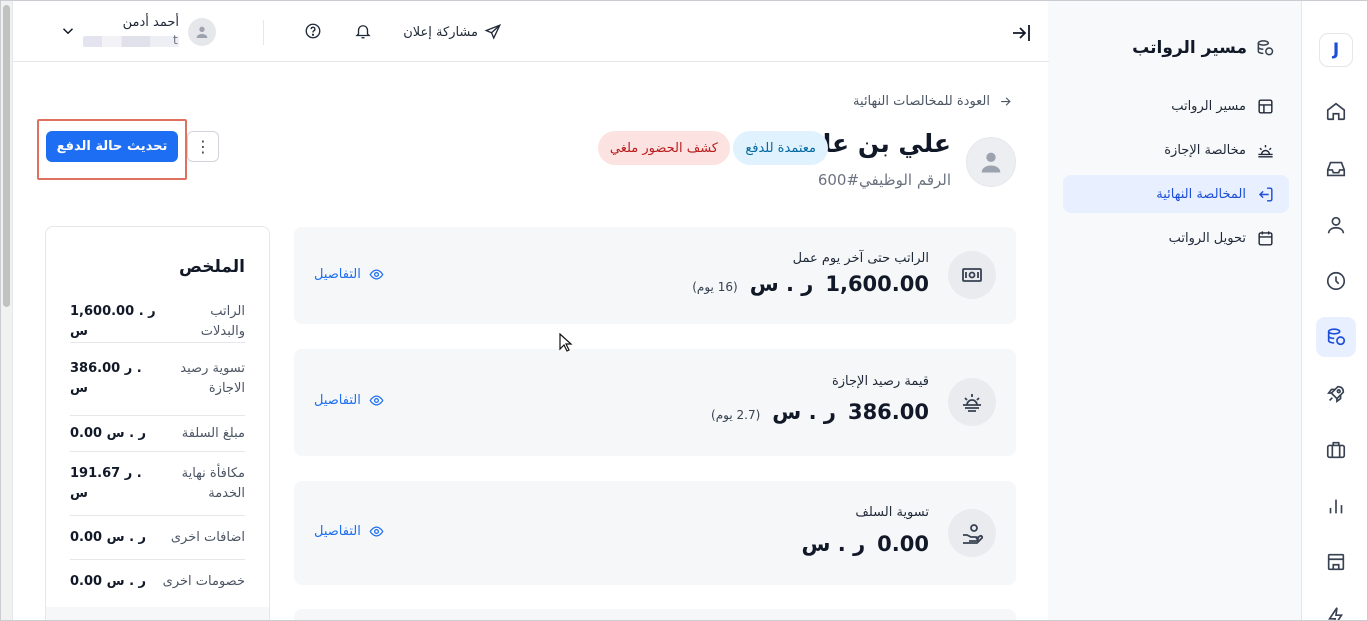  What do you see at coordinates (157, 613) in the screenshot?
I see `summary-footer` at bounding box center [157, 613].